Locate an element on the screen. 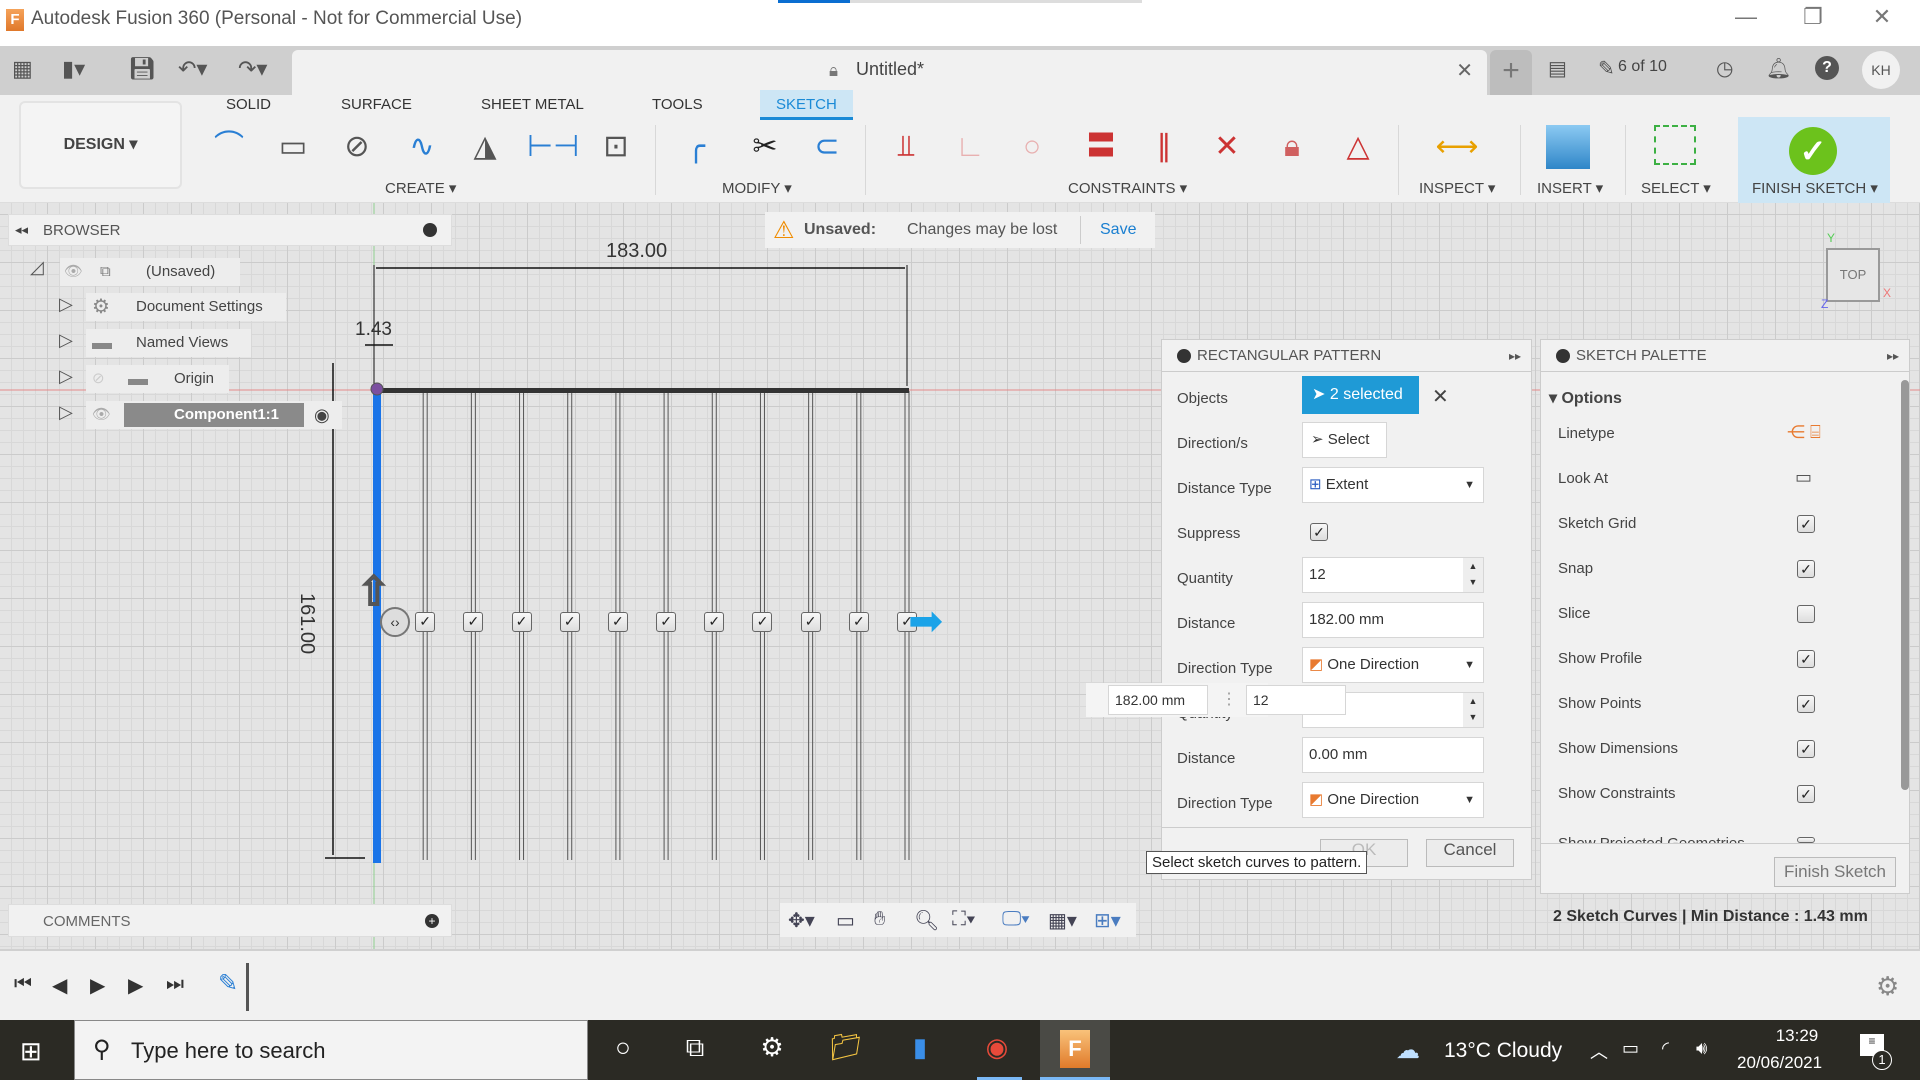 This screenshot has height=1080, width=1920. clock-icon: ◷ is located at coordinates (1724, 68).